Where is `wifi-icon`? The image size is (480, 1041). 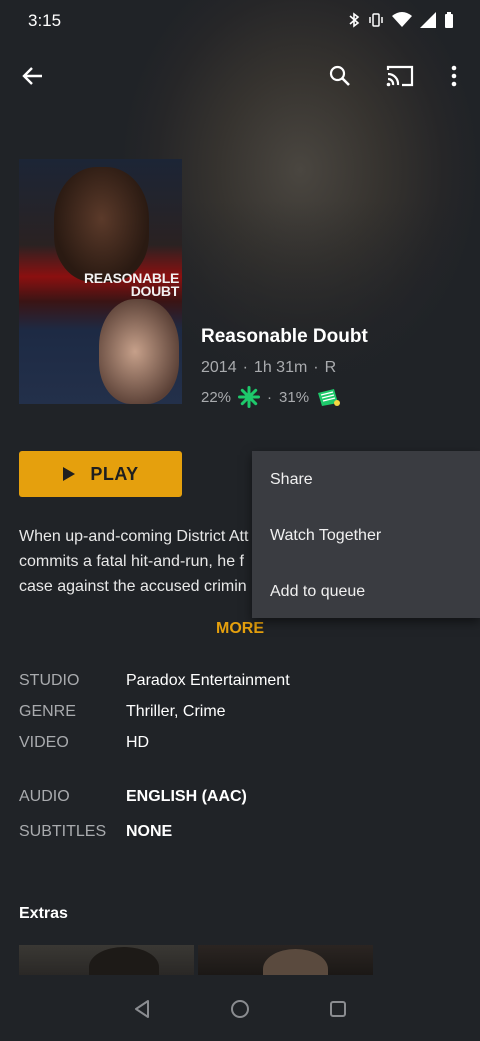 wifi-icon is located at coordinates (402, 19).